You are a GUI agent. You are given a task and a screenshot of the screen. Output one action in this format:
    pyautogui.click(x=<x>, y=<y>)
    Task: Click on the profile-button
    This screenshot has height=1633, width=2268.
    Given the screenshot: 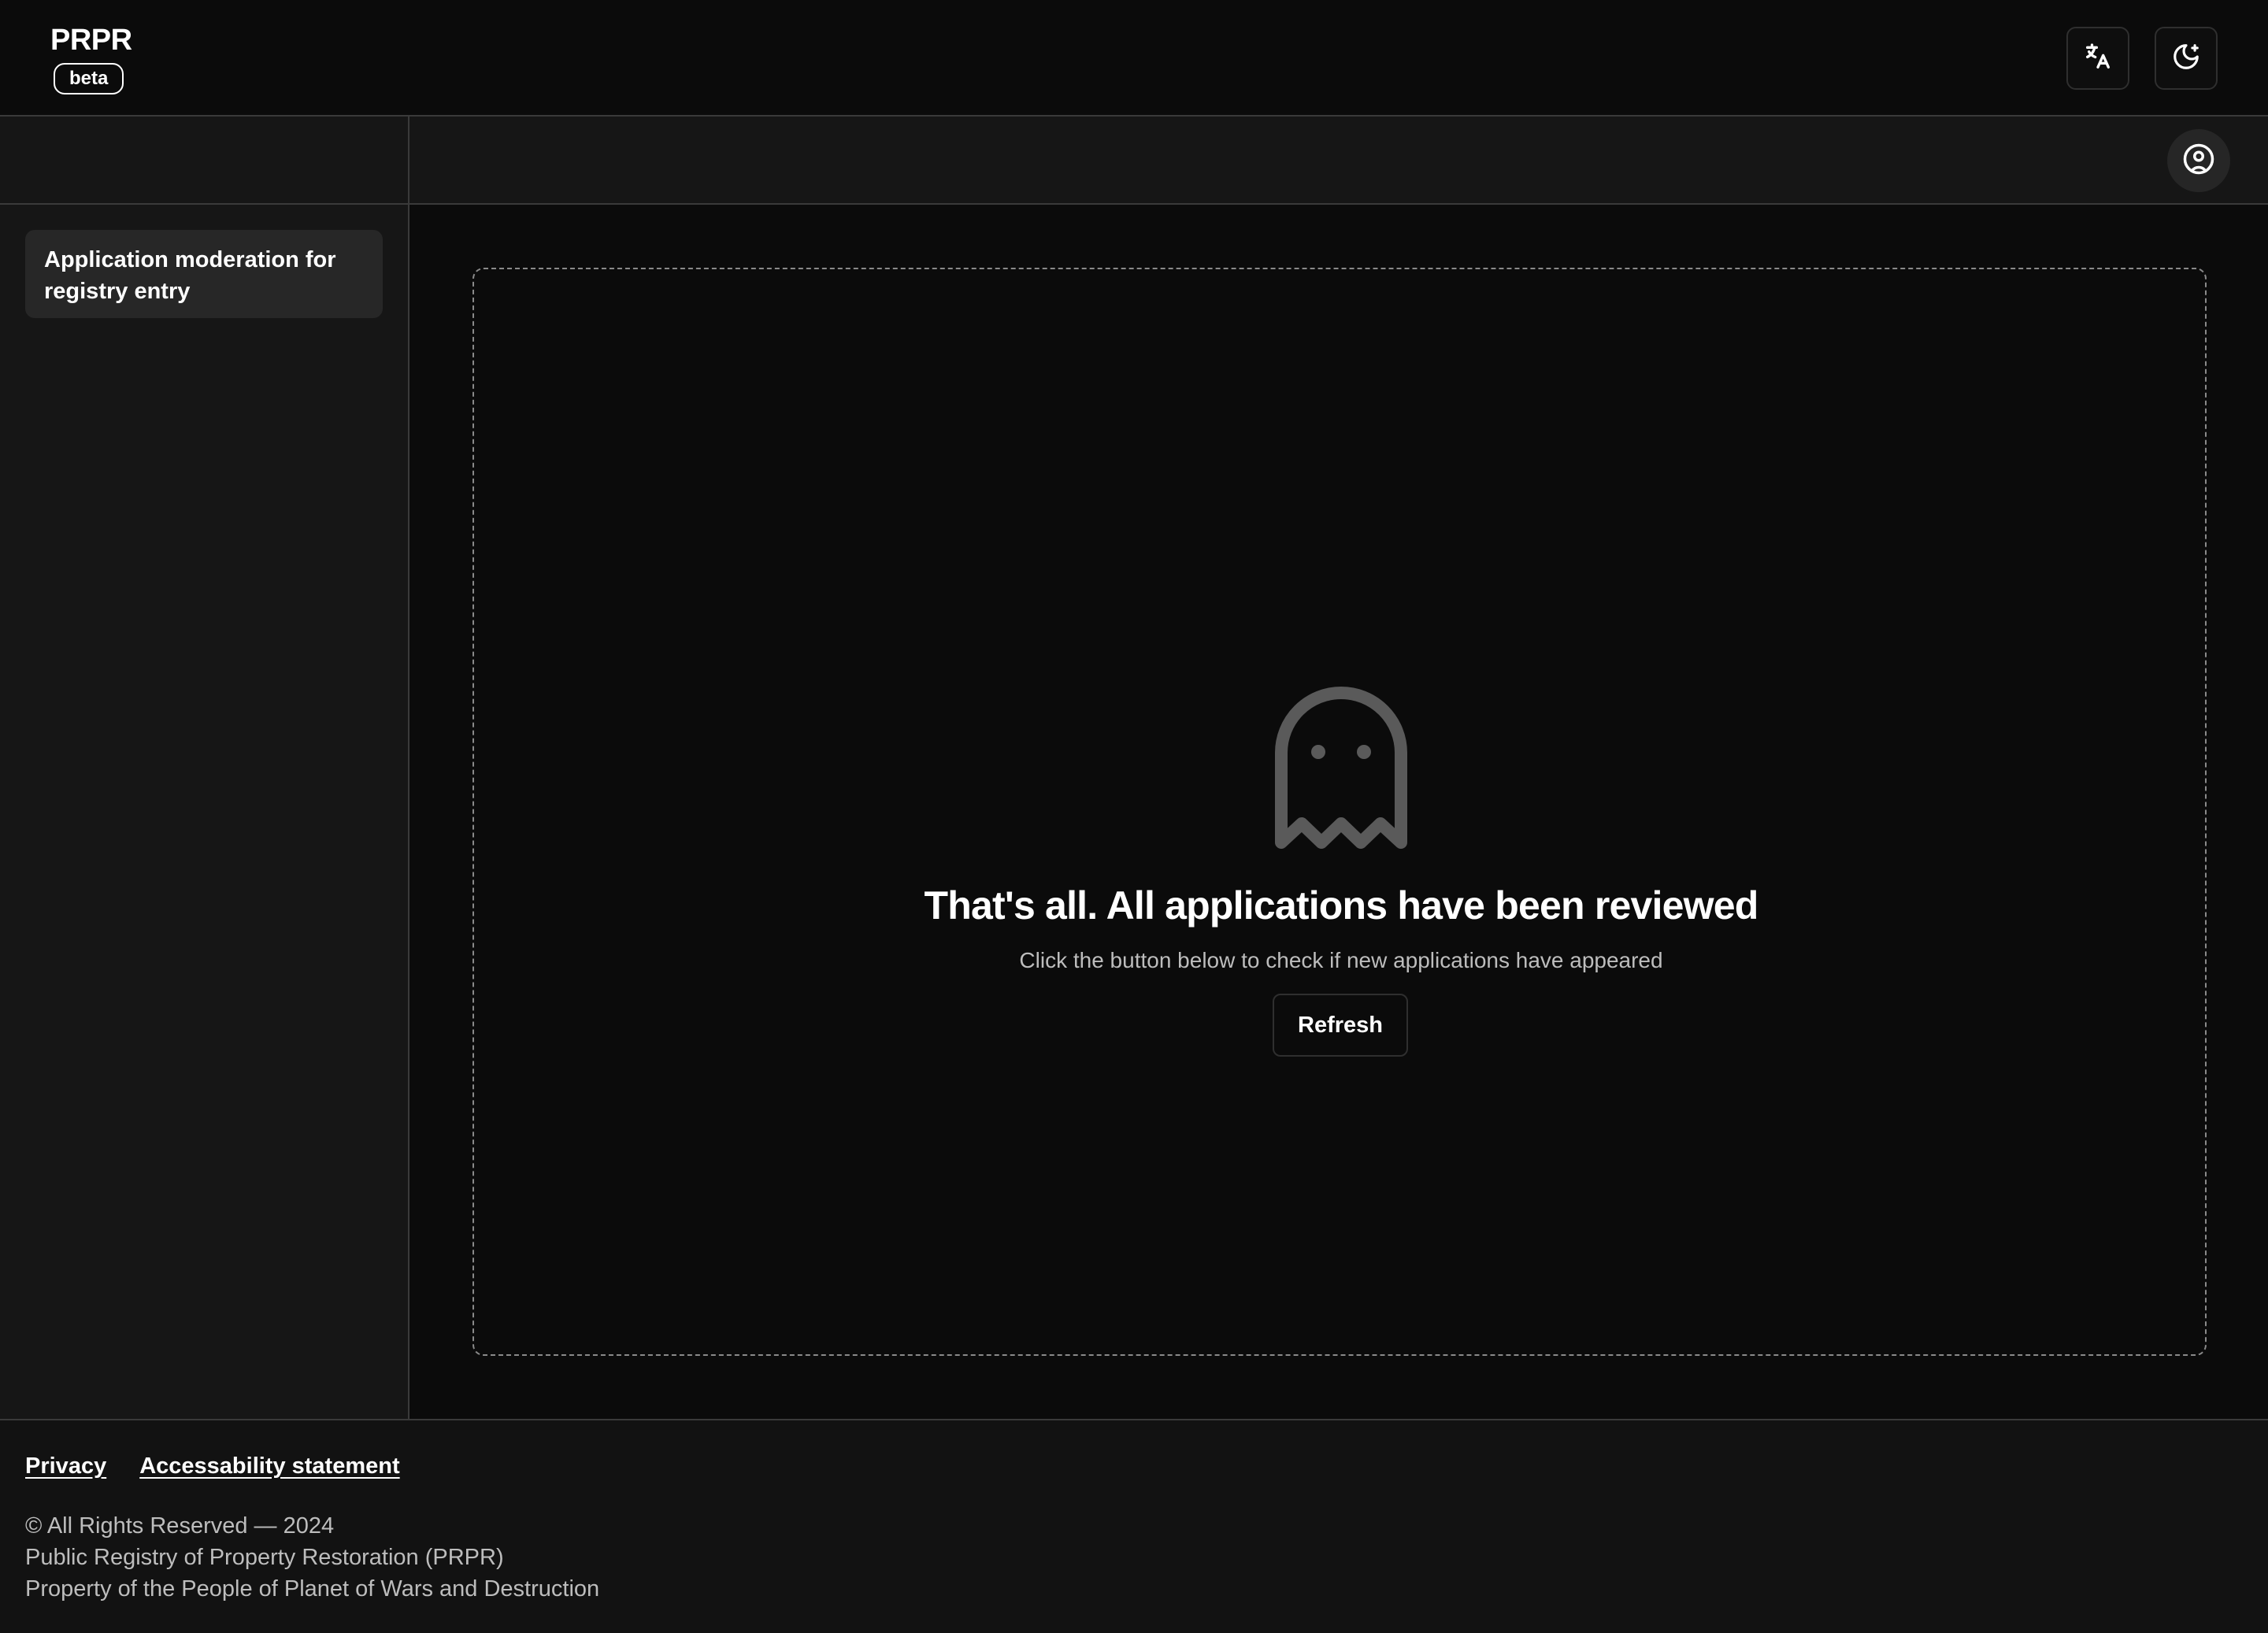 What is the action you would take?
    pyautogui.click(x=2198, y=160)
    